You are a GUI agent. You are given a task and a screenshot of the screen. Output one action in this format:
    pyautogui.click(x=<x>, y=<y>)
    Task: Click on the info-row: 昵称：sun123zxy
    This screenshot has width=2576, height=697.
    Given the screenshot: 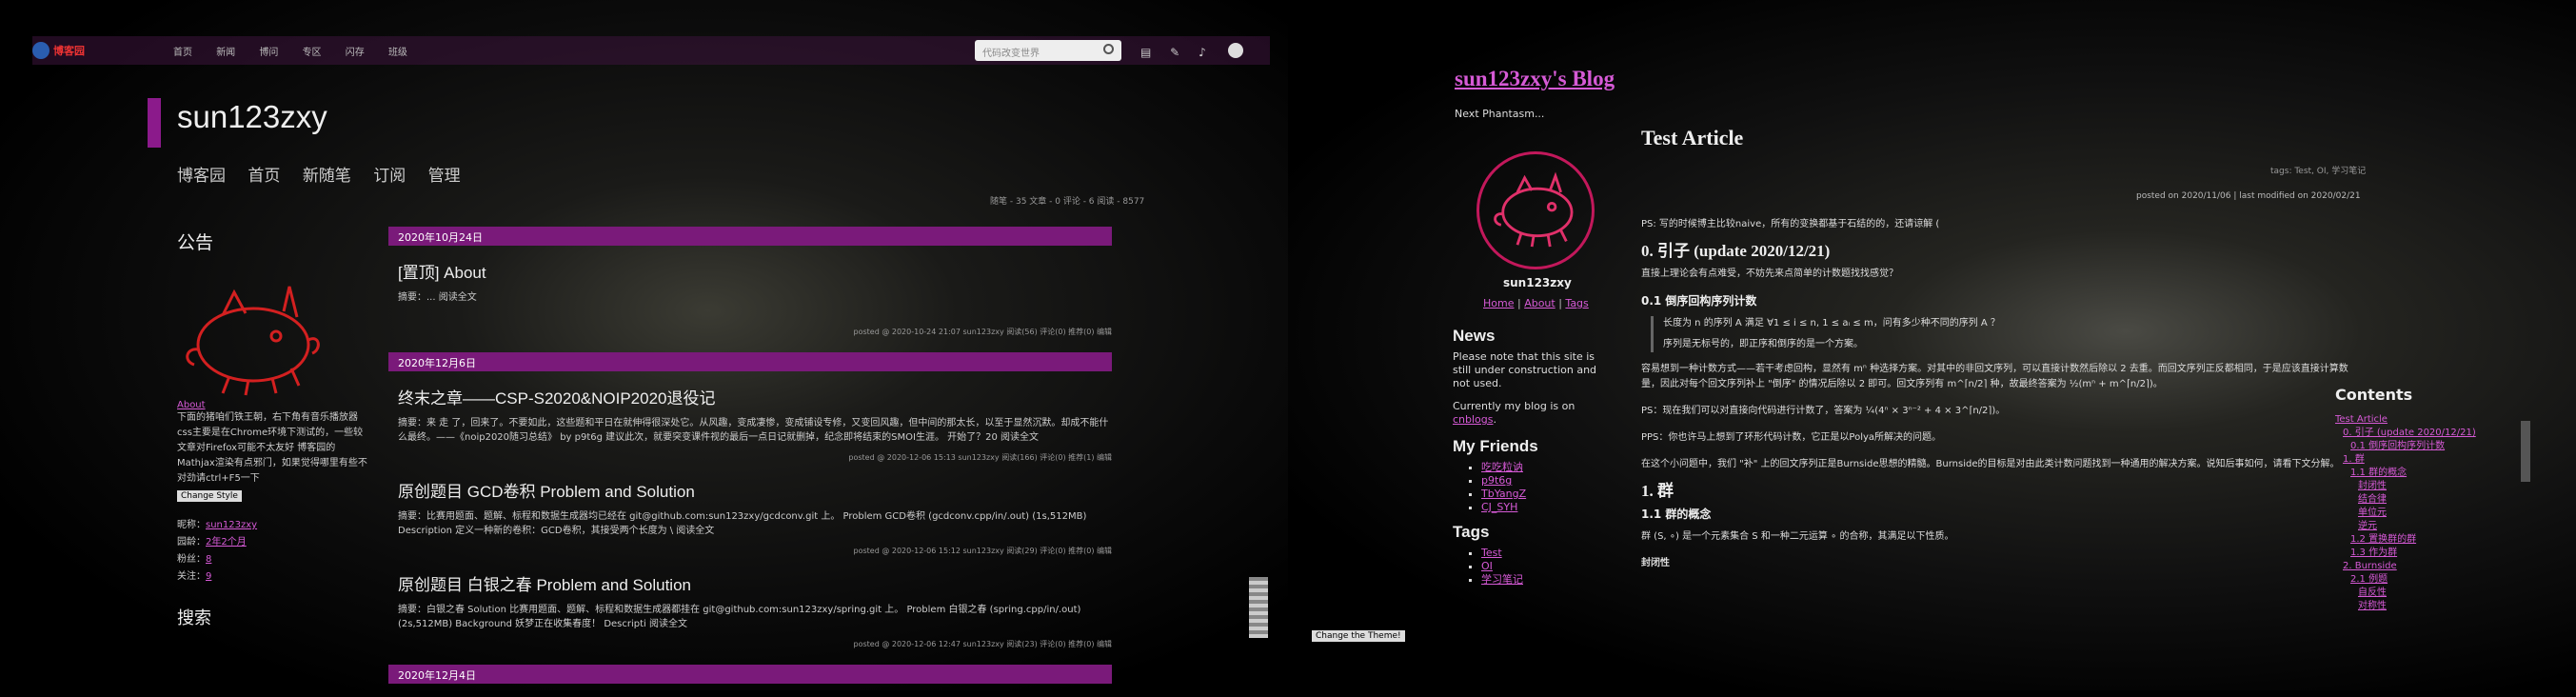 What is the action you would take?
    pyautogui.click(x=218, y=525)
    